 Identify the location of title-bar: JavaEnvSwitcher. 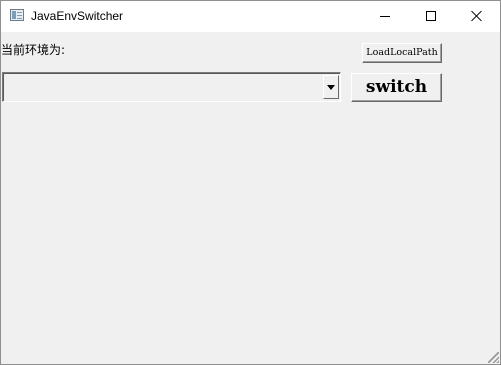
(250, 16).